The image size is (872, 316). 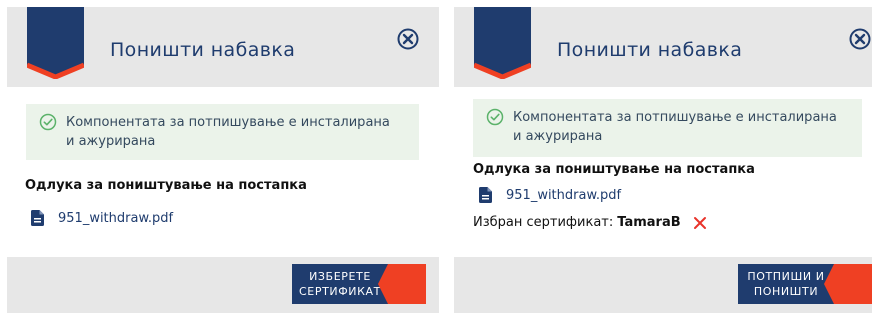 I want to click on action-label-line2: ПОНИШТИ, so click(x=786, y=291).